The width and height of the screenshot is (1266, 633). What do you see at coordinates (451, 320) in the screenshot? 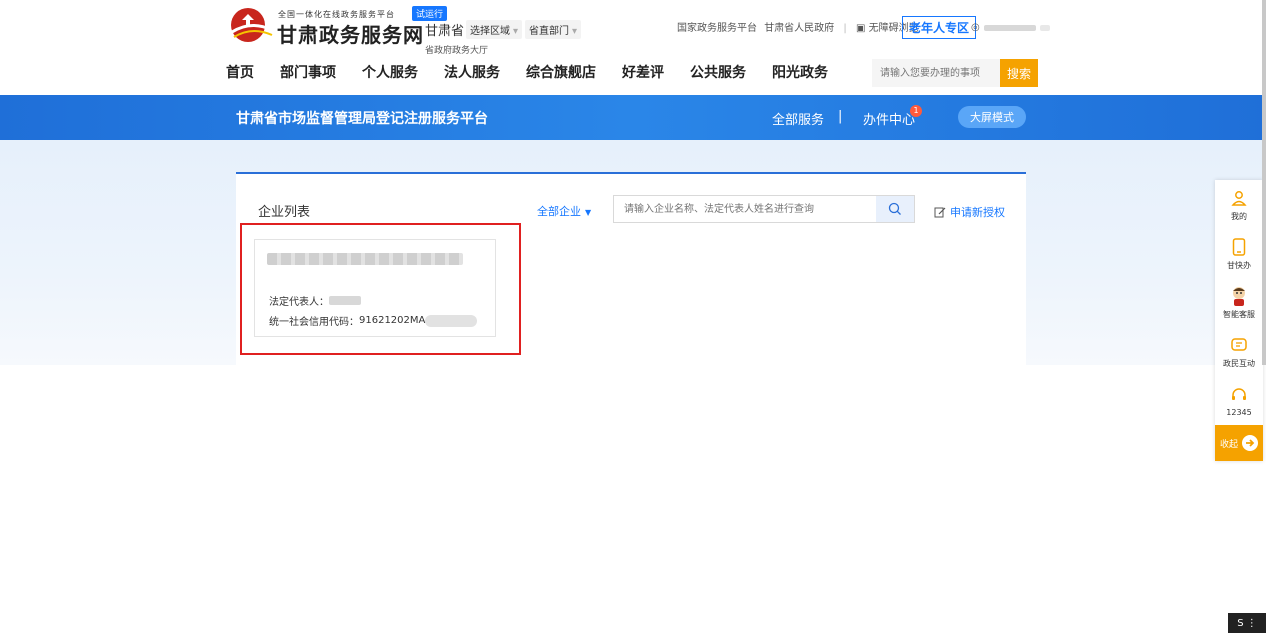
I see `credit-code-blurred` at bounding box center [451, 320].